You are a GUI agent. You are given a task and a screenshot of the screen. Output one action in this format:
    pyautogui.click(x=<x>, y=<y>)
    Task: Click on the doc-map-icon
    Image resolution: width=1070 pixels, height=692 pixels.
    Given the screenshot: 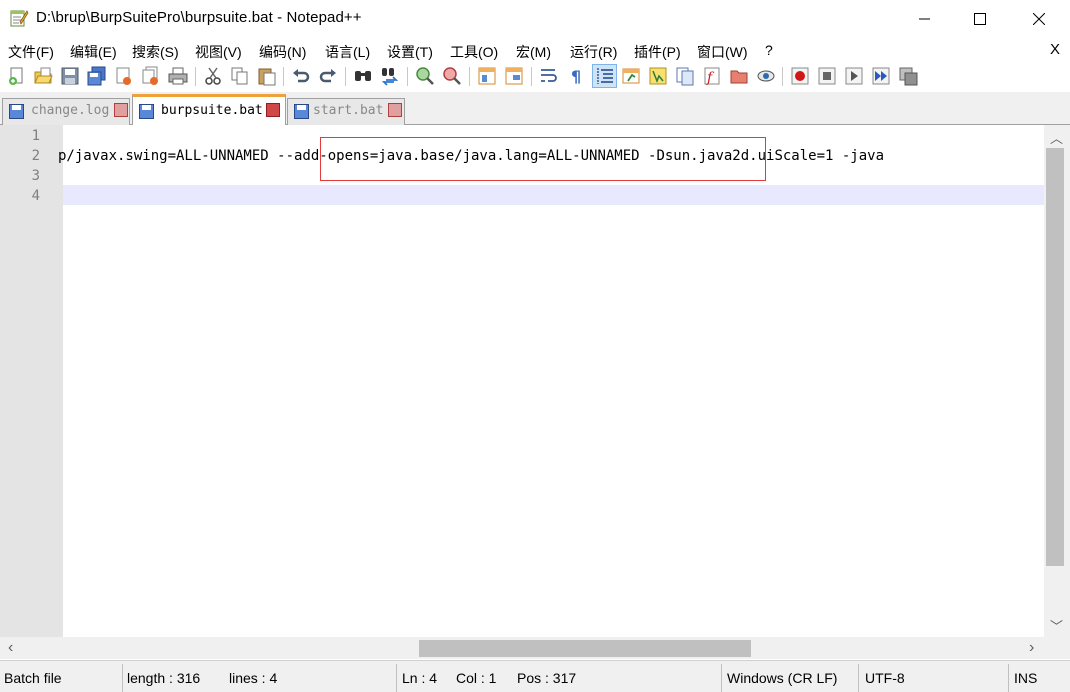 What is the action you would take?
    pyautogui.click(x=658, y=76)
    